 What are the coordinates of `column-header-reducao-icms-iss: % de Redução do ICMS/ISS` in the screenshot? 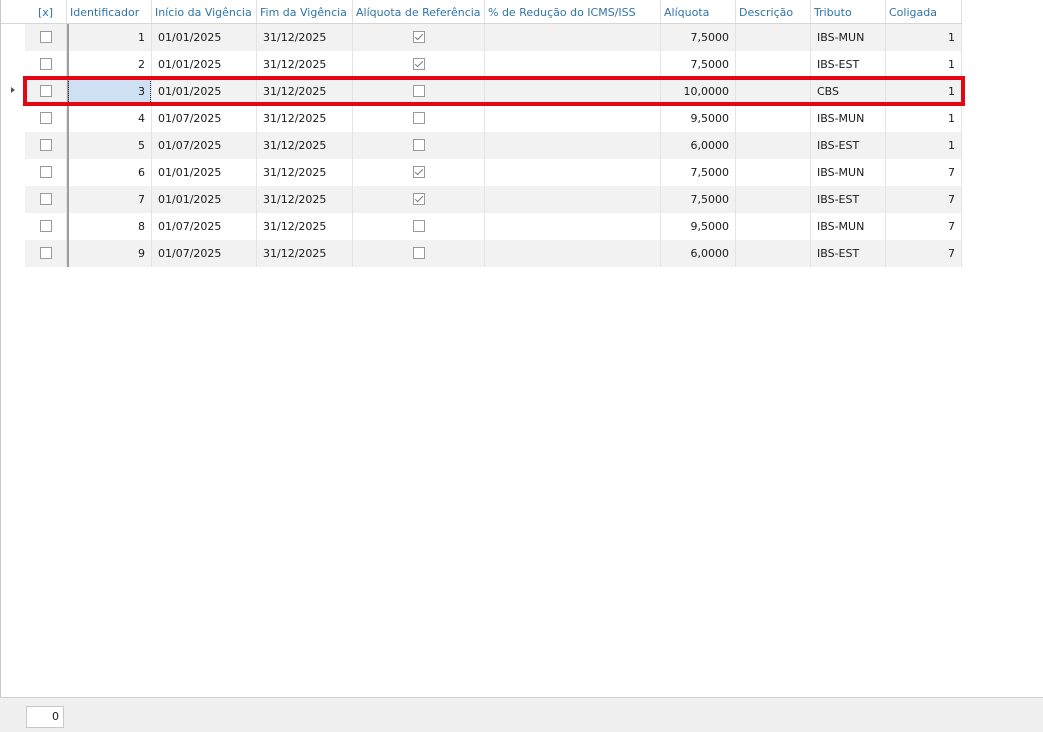 It's located at (573, 11).